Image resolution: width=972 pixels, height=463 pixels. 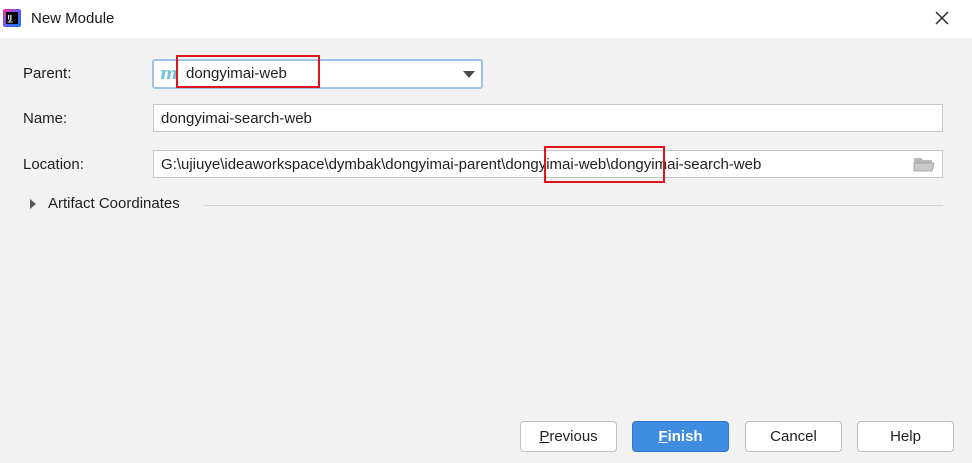 What do you see at coordinates (486, 19) in the screenshot?
I see `title-bar: IJ New Module` at bounding box center [486, 19].